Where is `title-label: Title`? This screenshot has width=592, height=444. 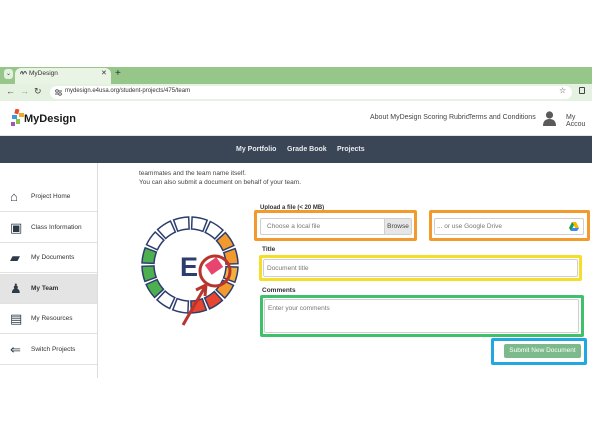 title-label: Title is located at coordinates (269, 249).